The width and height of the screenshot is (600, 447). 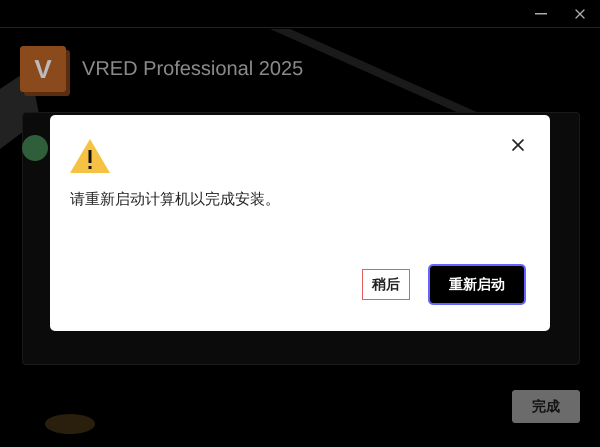 I want to click on minimize-icon, so click(x=541, y=13).